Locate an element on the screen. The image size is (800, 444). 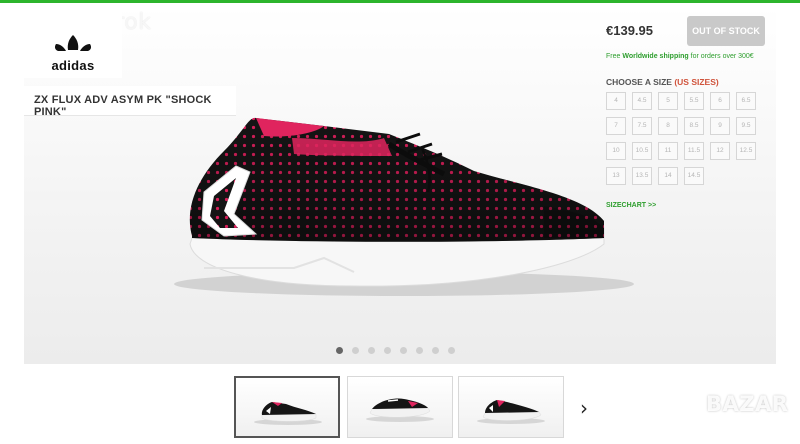
product-price: €139.95 is located at coordinates (629, 30).